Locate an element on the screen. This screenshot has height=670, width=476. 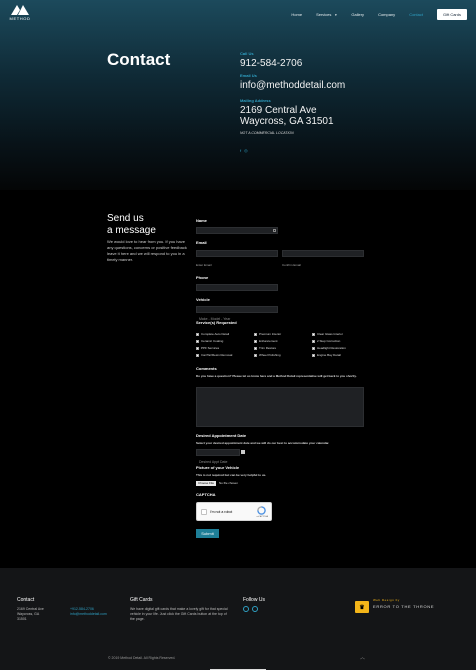
nav-item-contact: Contact is located at coordinates (416, 14).